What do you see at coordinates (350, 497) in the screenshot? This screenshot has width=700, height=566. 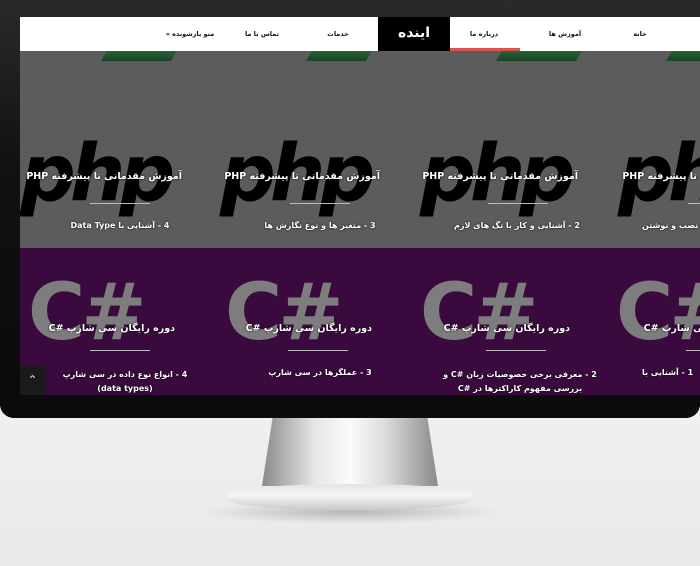 I see `monitor-base` at bounding box center [350, 497].